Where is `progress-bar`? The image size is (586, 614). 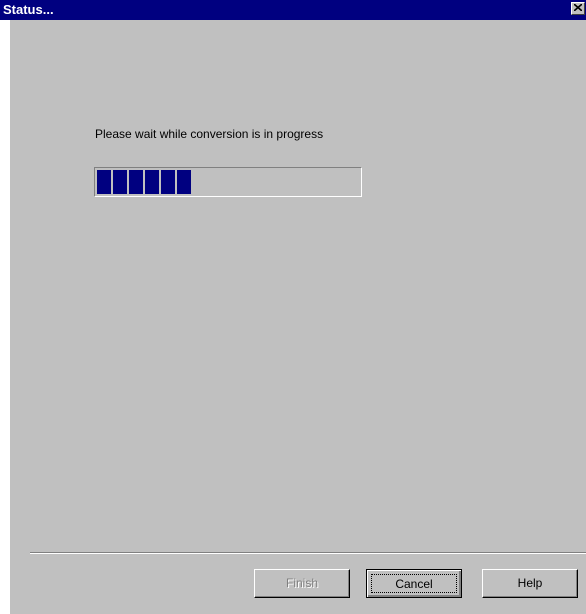 progress-bar is located at coordinates (228, 182).